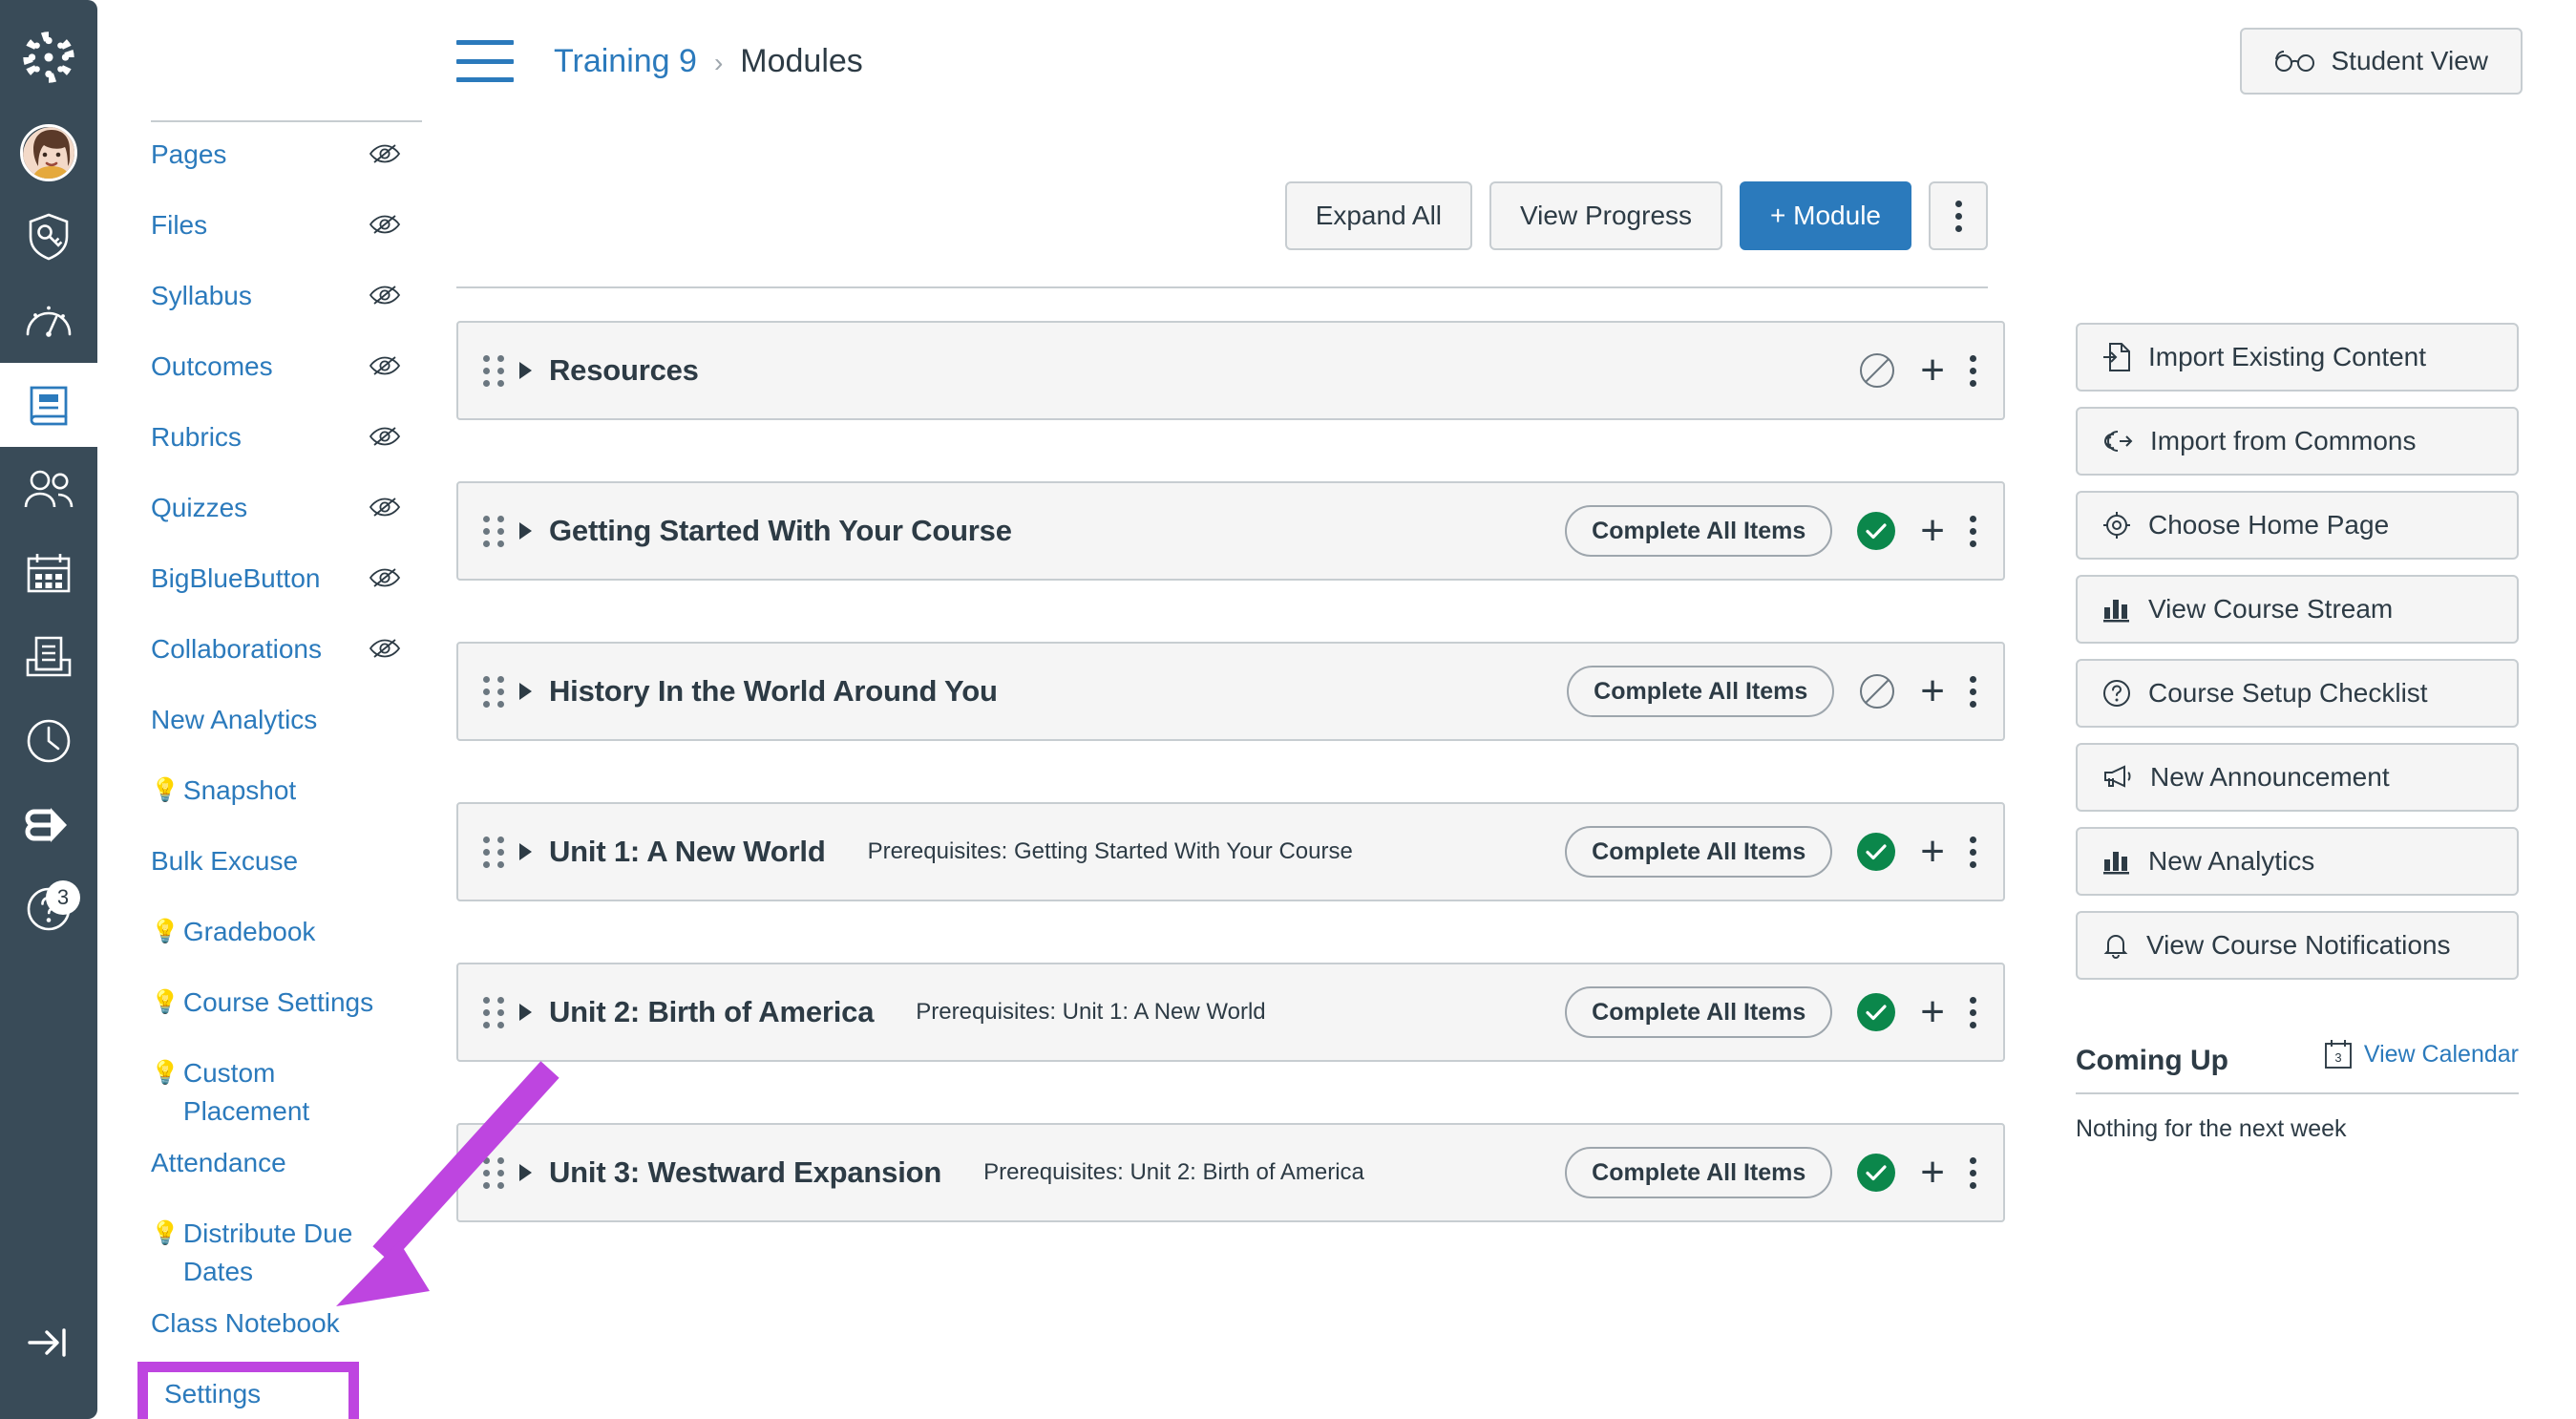 The width and height of the screenshot is (2576, 1419). Describe the element at coordinates (259, 228) in the screenshot. I see `course-nav-item-files: Files` at that location.